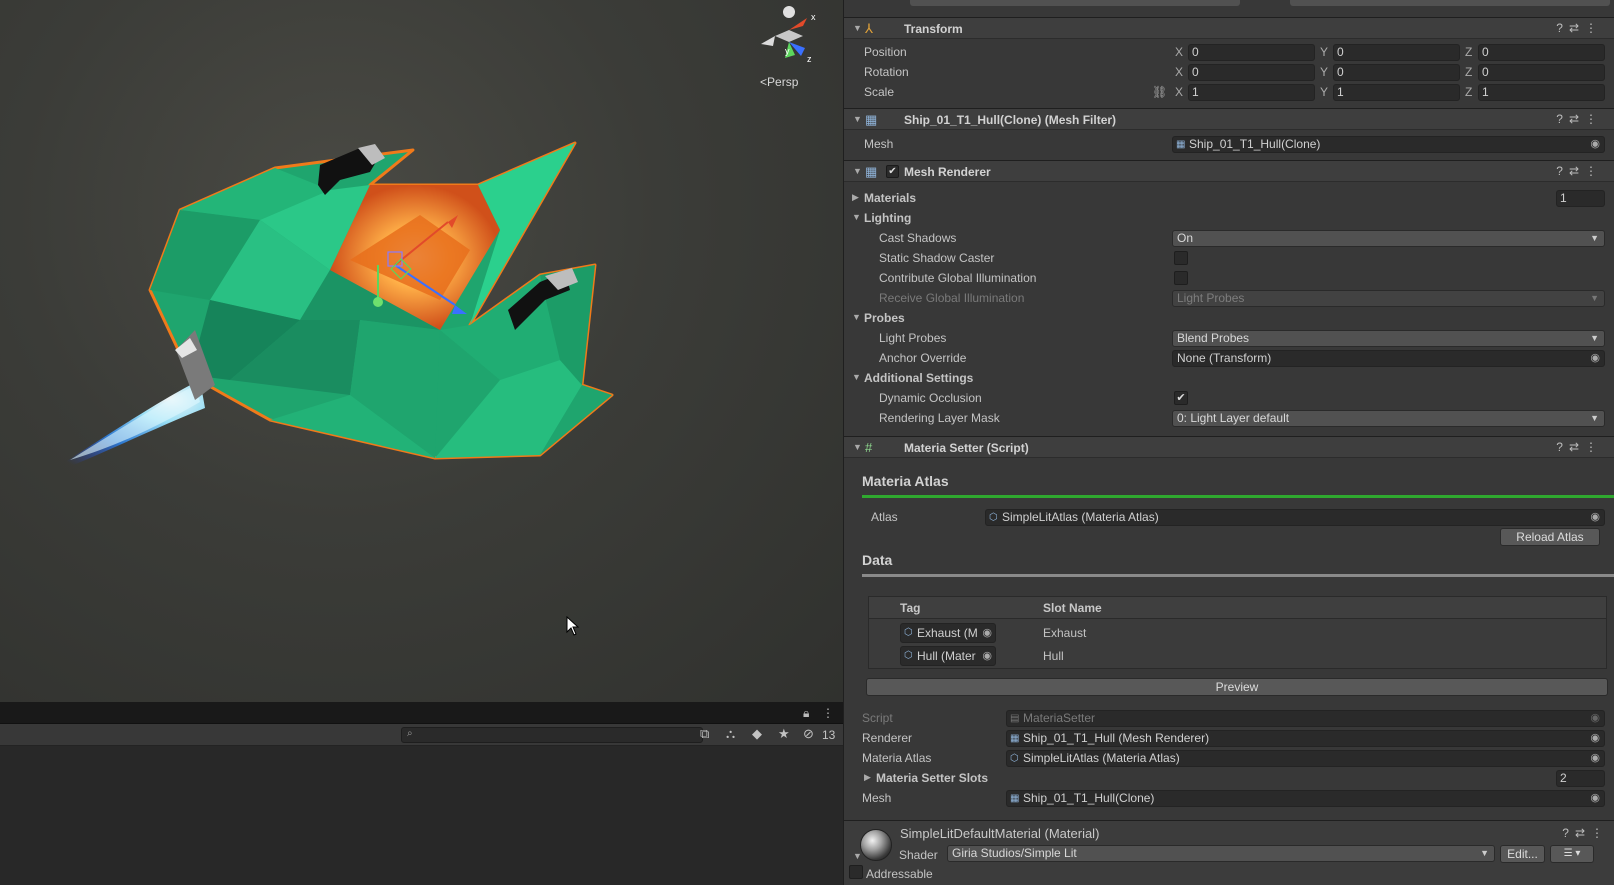 This screenshot has height=885, width=1614. I want to click on static-shadow-checkbox, so click(1181, 258).